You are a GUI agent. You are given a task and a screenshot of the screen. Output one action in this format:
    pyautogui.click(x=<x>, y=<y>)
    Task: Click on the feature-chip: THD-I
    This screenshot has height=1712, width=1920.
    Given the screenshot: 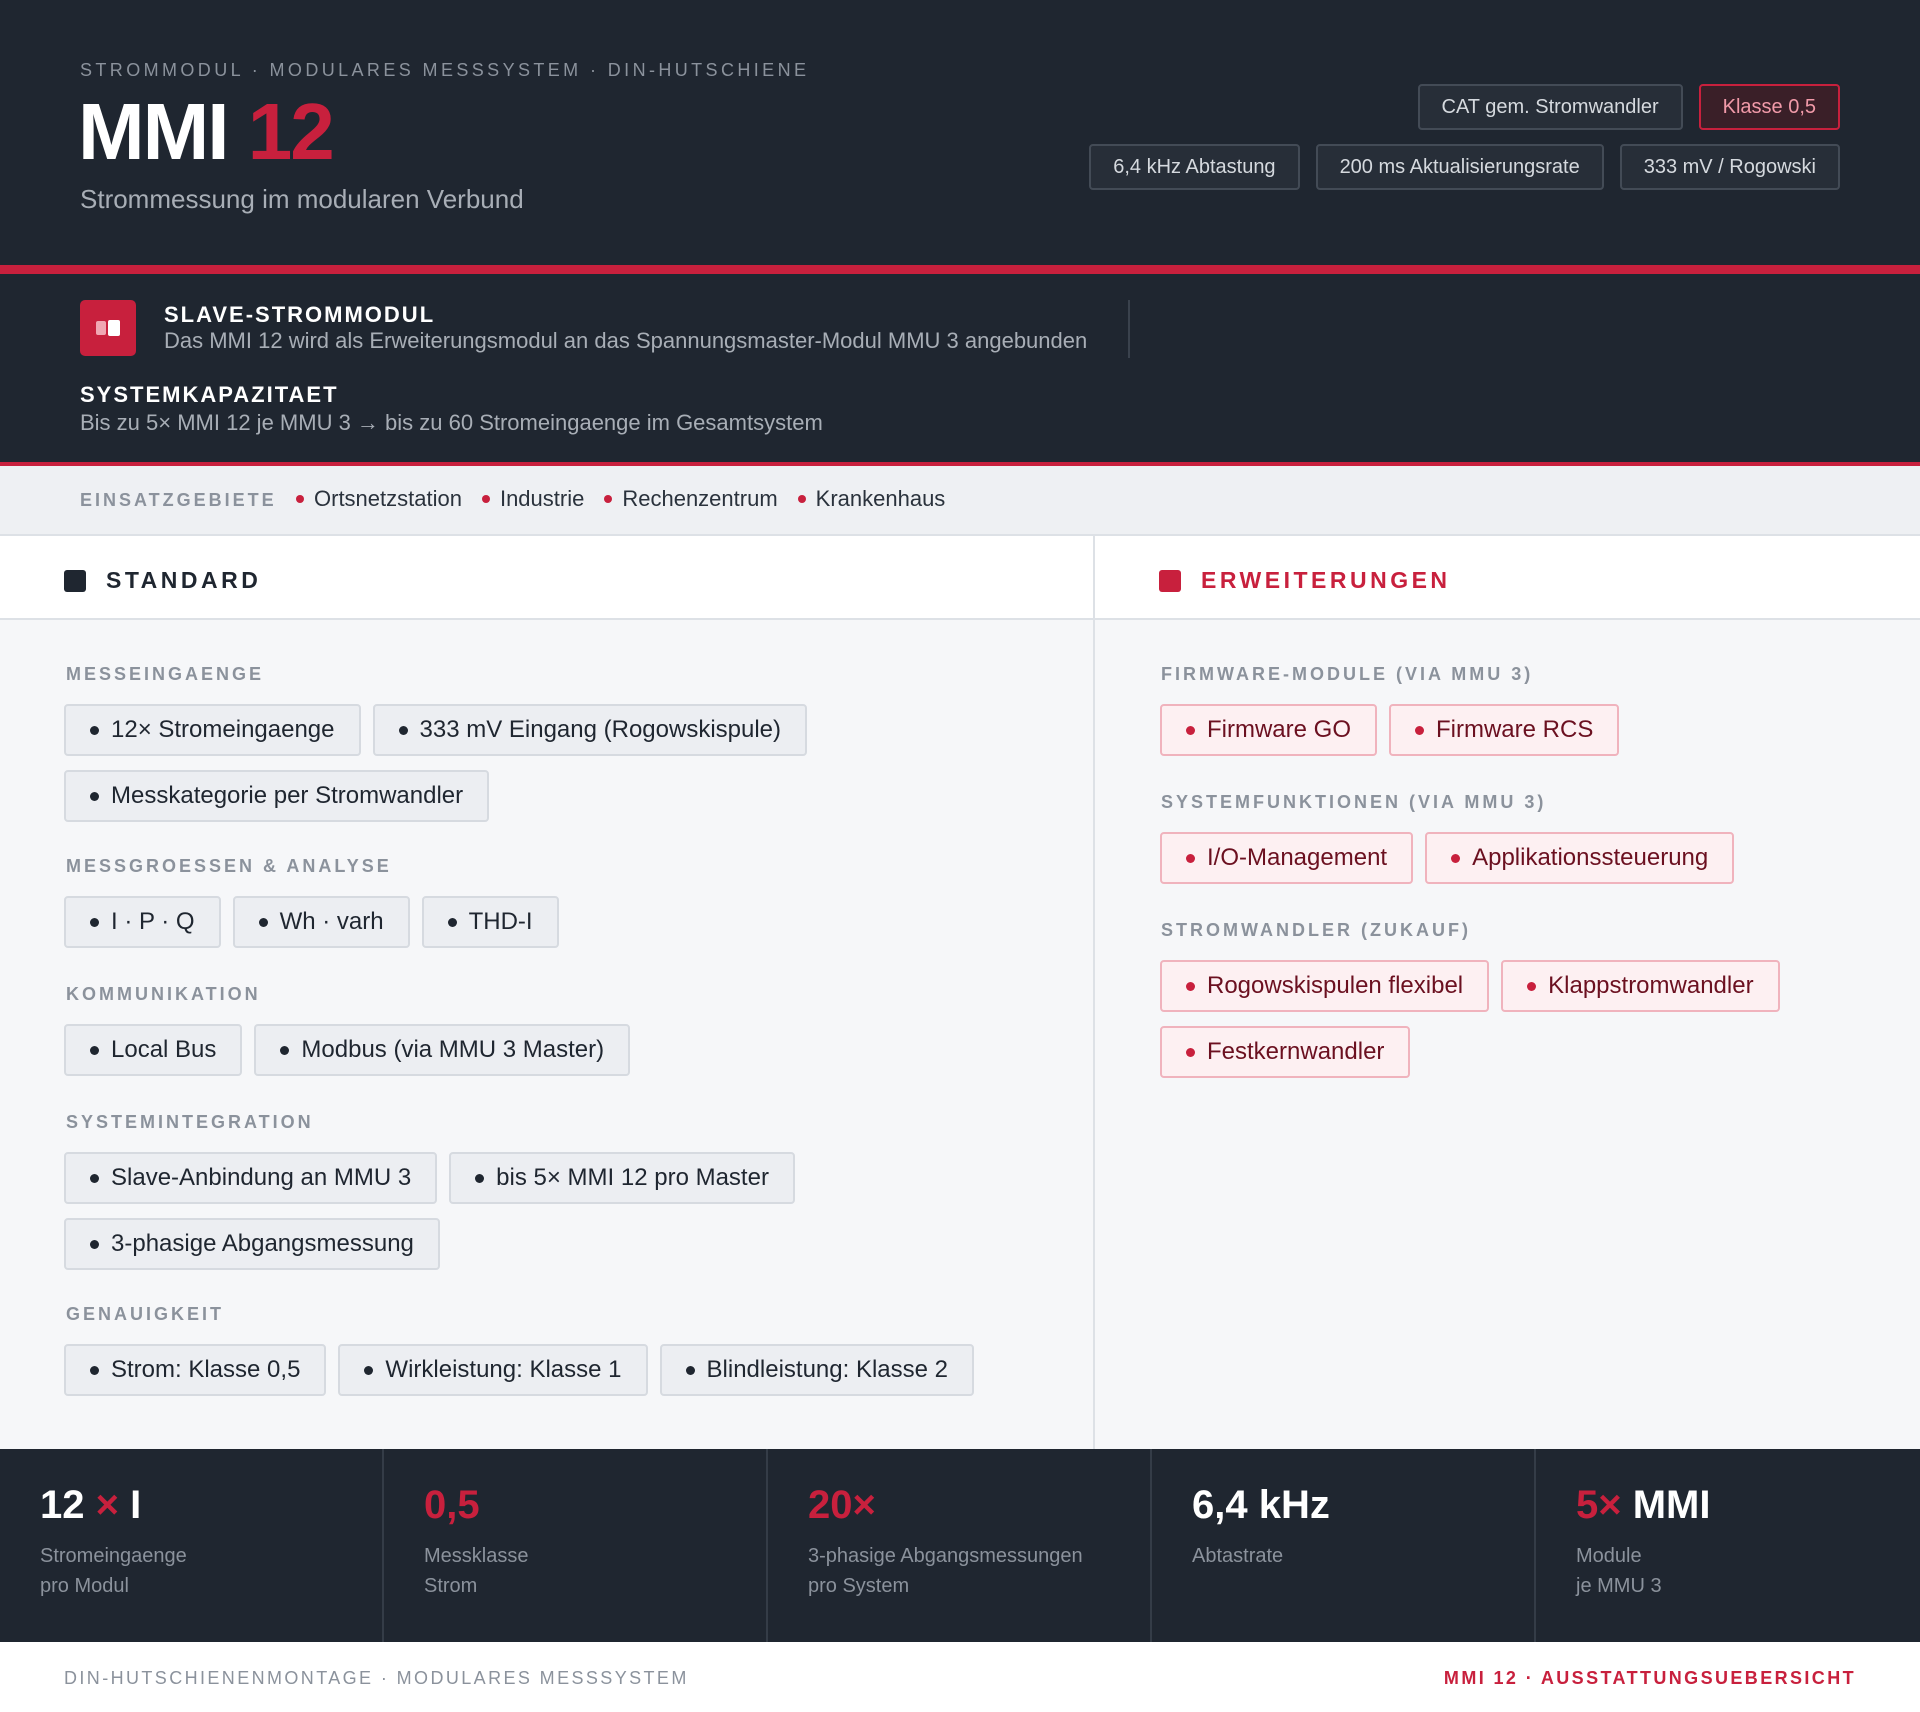 What is the action you would take?
    pyautogui.click(x=490, y=922)
    